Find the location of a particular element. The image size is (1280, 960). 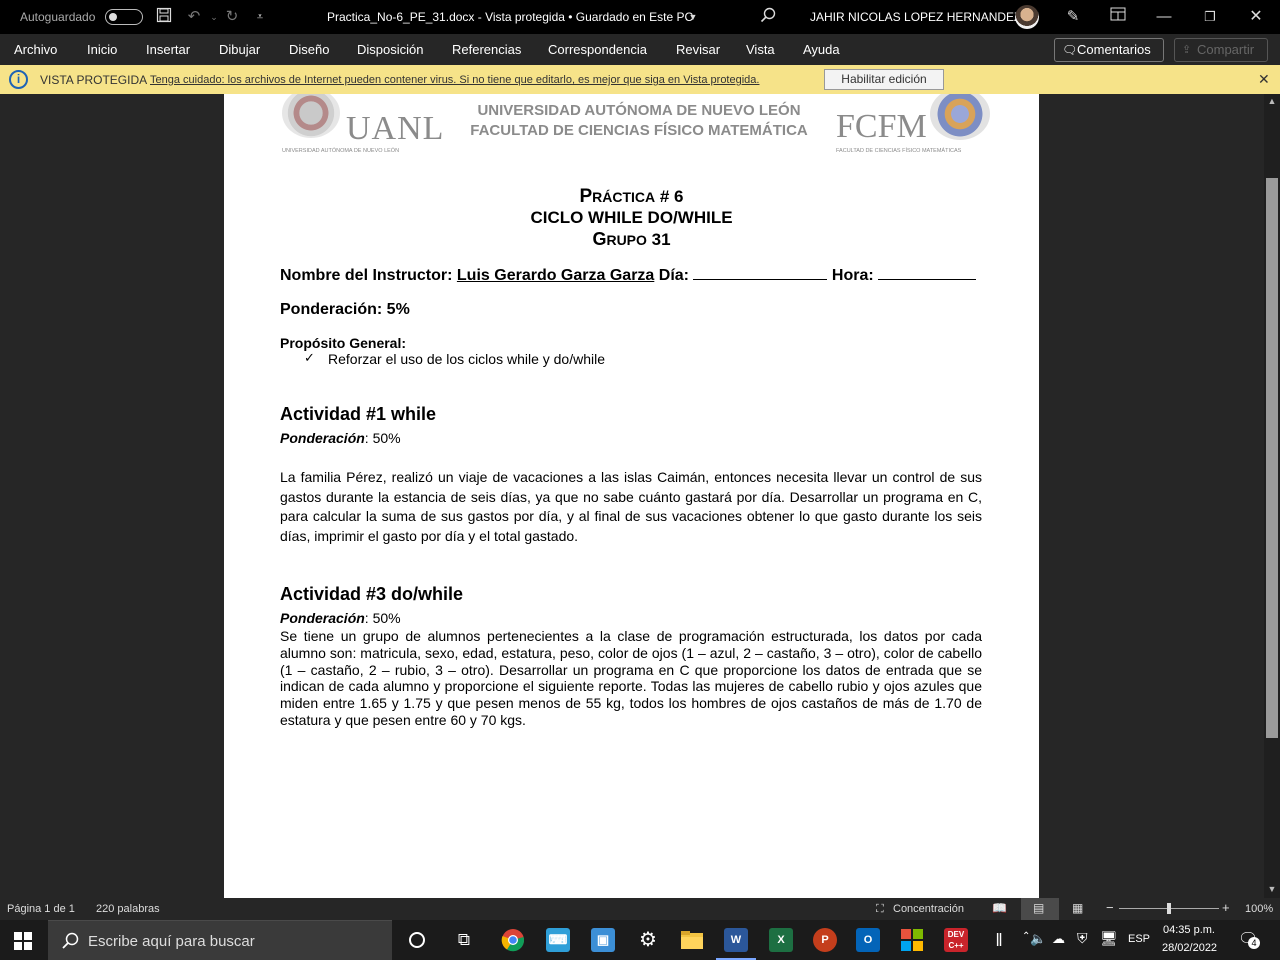

search-icon is located at coordinates (768, 17).